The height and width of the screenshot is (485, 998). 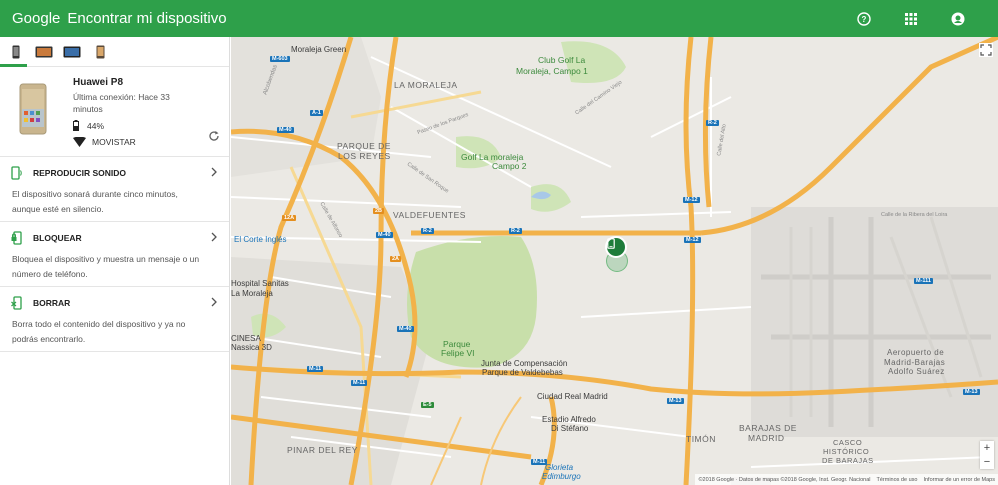 What do you see at coordinates (987, 462) in the screenshot?
I see `zoom-out-button: −` at bounding box center [987, 462].